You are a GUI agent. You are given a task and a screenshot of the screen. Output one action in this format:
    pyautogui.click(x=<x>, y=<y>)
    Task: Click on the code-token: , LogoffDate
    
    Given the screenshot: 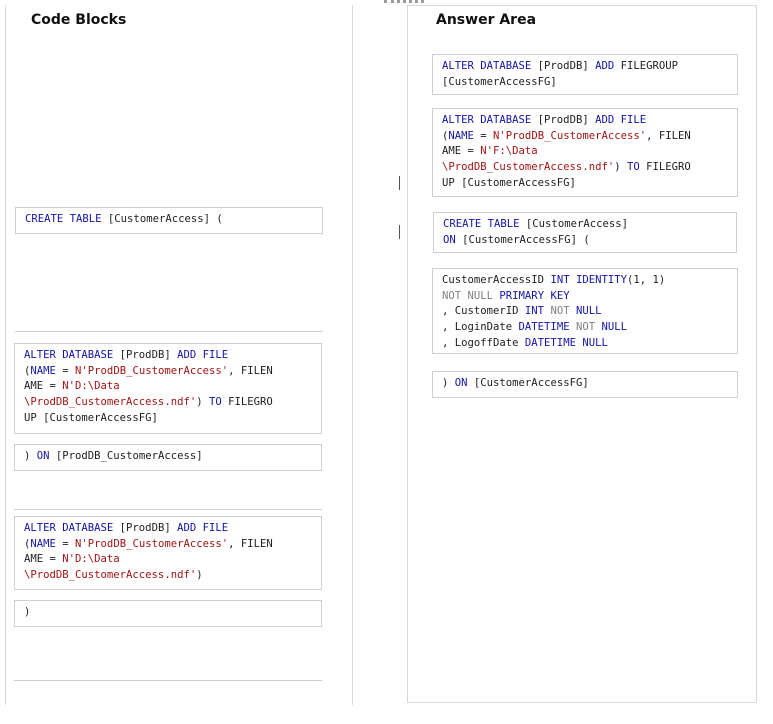 What is the action you would take?
    pyautogui.click(x=483, y=342)
    